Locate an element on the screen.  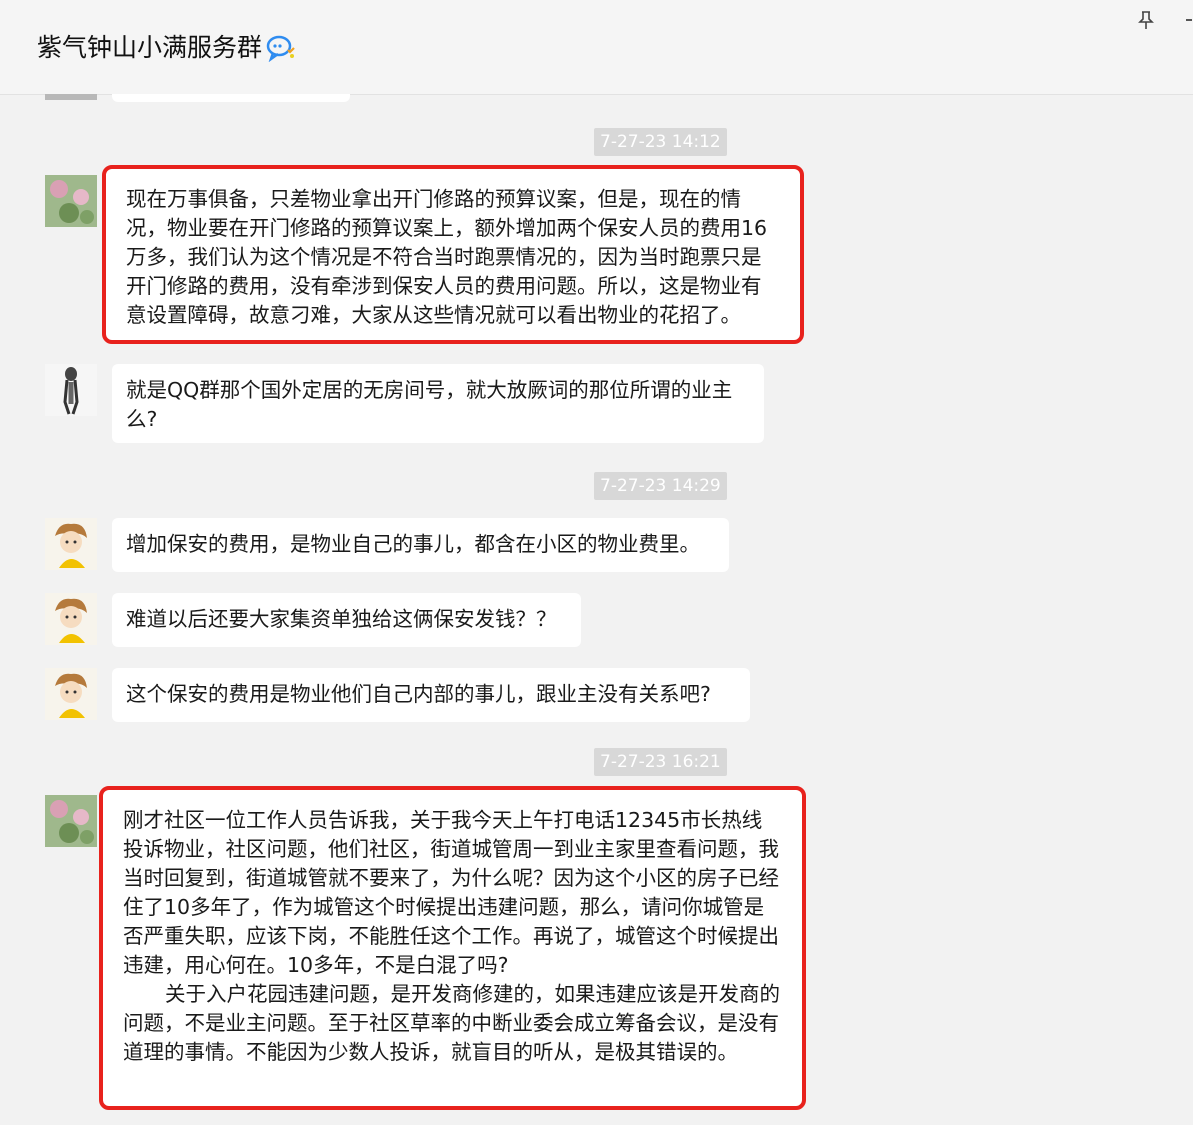
chat-header: 紫气钟山小满服务群 is located at coordinates (596, 47).